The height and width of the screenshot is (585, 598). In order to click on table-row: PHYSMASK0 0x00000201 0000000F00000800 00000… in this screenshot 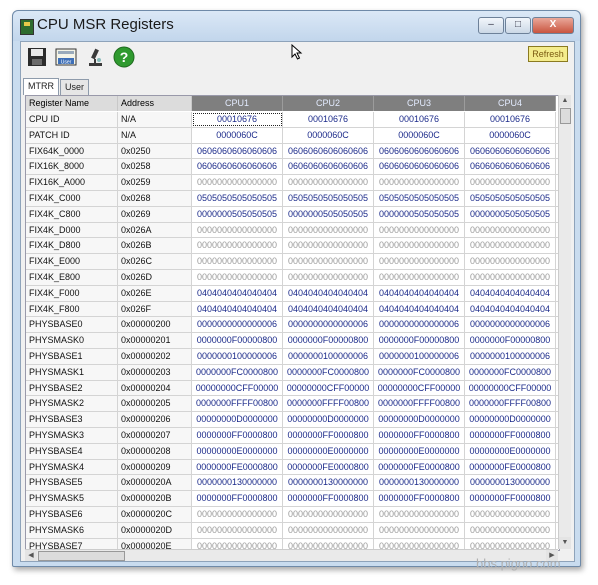, I will do `click(292, 341)`.